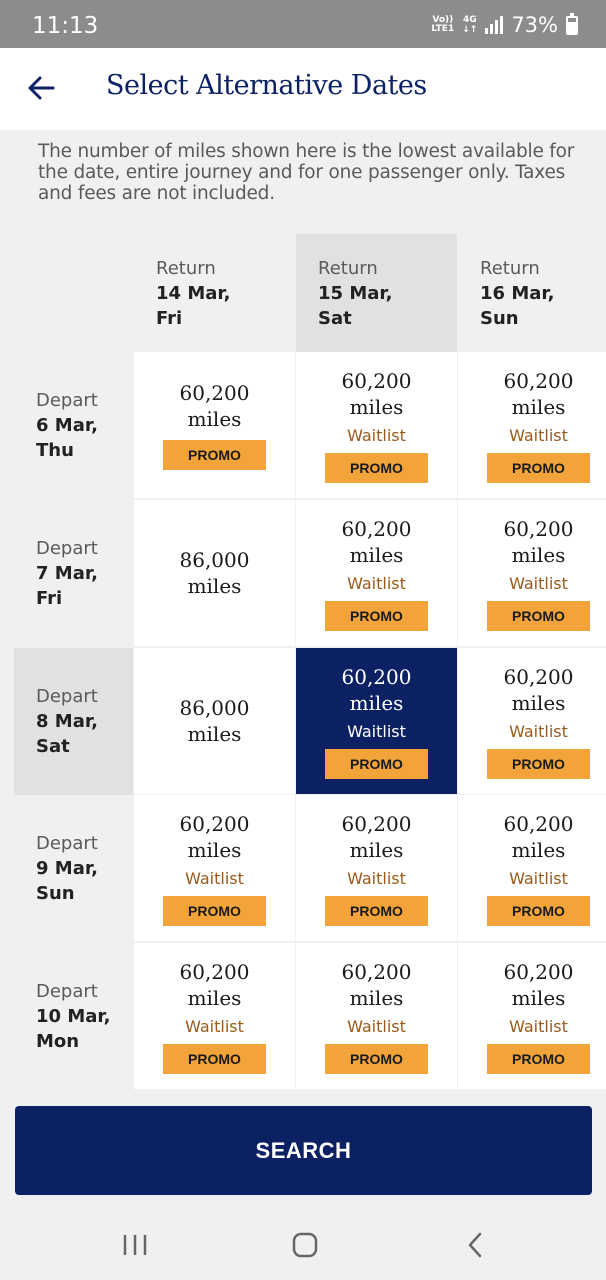 The height and width of the screenshot is (1280, 606). I want to click on app-header: Select Alternative Dates, so click(303, 89).